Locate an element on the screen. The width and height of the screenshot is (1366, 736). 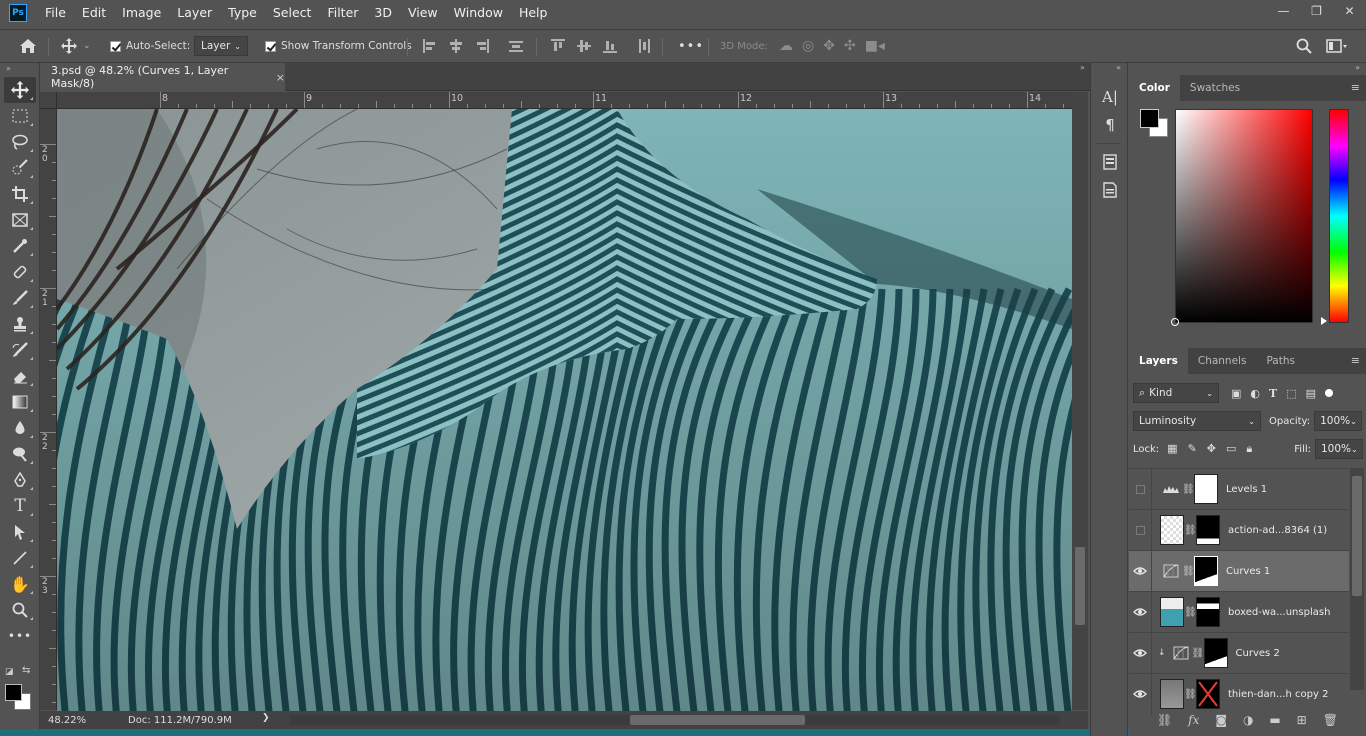
default-colors-icon: ◪ is located at coordinates (9, 672).